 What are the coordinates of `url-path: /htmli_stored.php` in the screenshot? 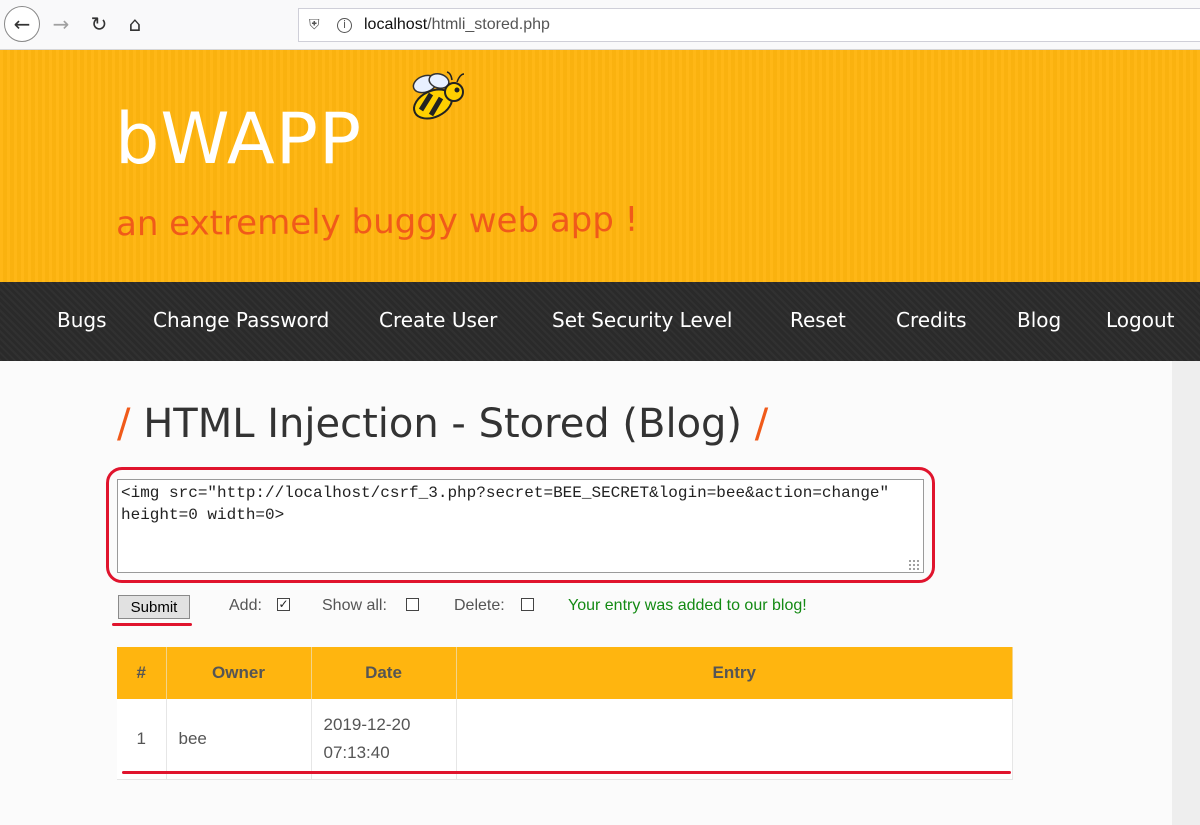 It's located at (488, 24).